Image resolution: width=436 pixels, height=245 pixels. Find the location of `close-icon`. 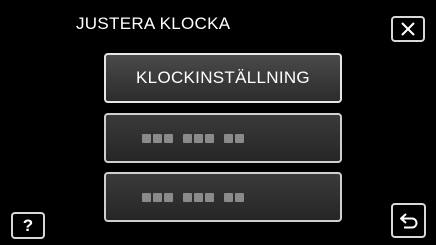

close-icon is located at coordinates (408, 29).